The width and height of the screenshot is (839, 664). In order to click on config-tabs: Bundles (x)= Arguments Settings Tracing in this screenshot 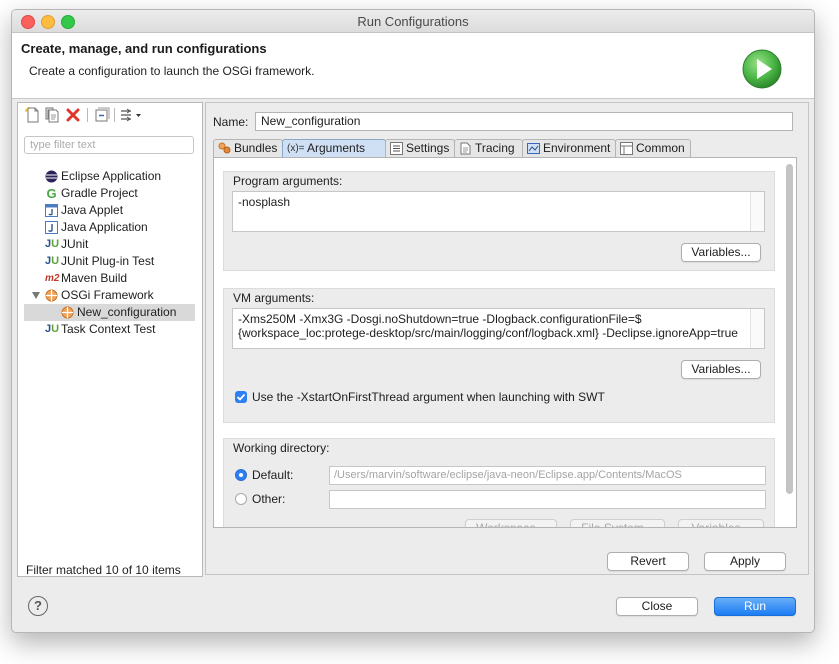, I will do `click(503, 148)`.